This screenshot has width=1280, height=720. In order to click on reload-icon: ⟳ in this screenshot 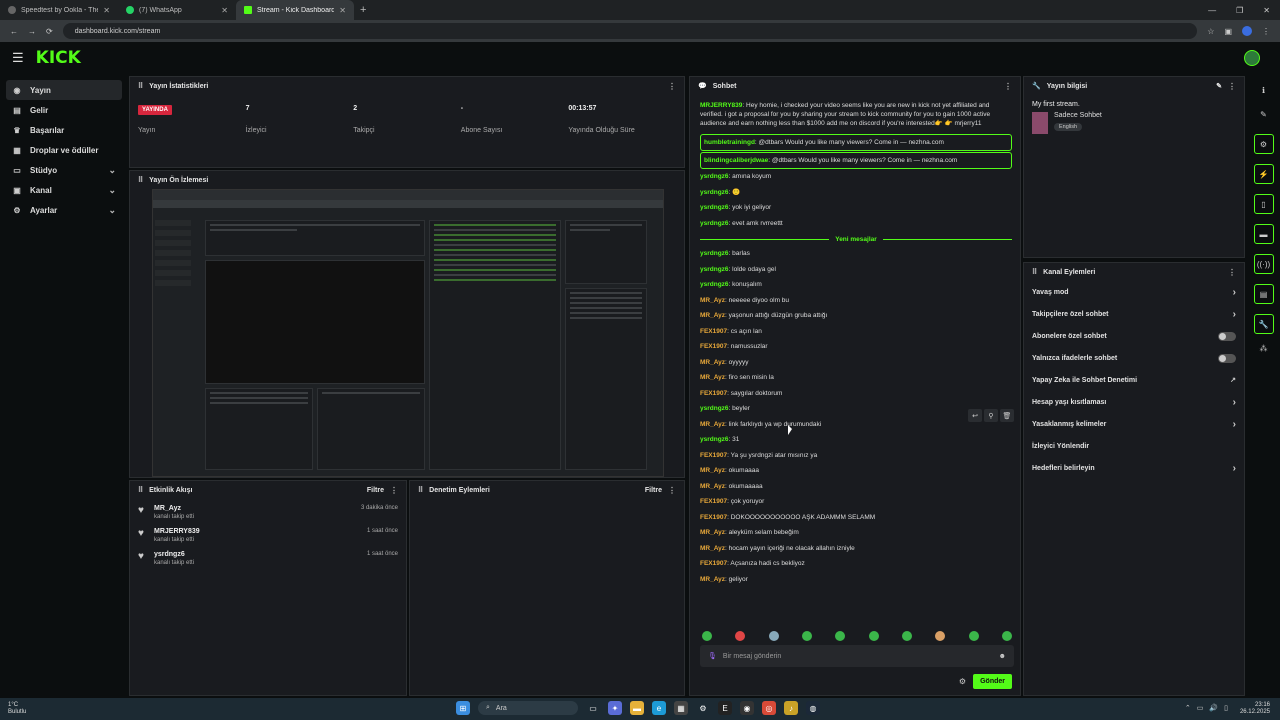, I will do `click(49, 31)`.